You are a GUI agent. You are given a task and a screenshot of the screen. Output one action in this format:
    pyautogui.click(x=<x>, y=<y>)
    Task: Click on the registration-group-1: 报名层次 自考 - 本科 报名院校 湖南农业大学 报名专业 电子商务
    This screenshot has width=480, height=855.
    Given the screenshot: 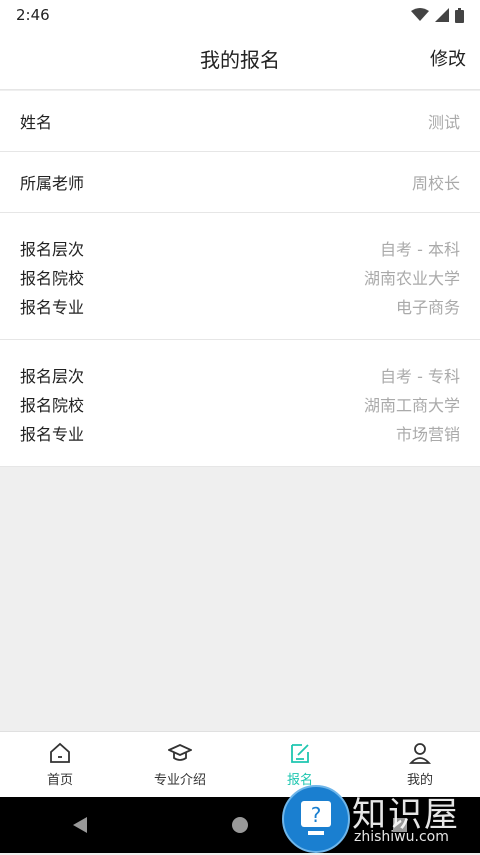 What is the action you would take?
    pyautogui.click(x=240, y=276)
    